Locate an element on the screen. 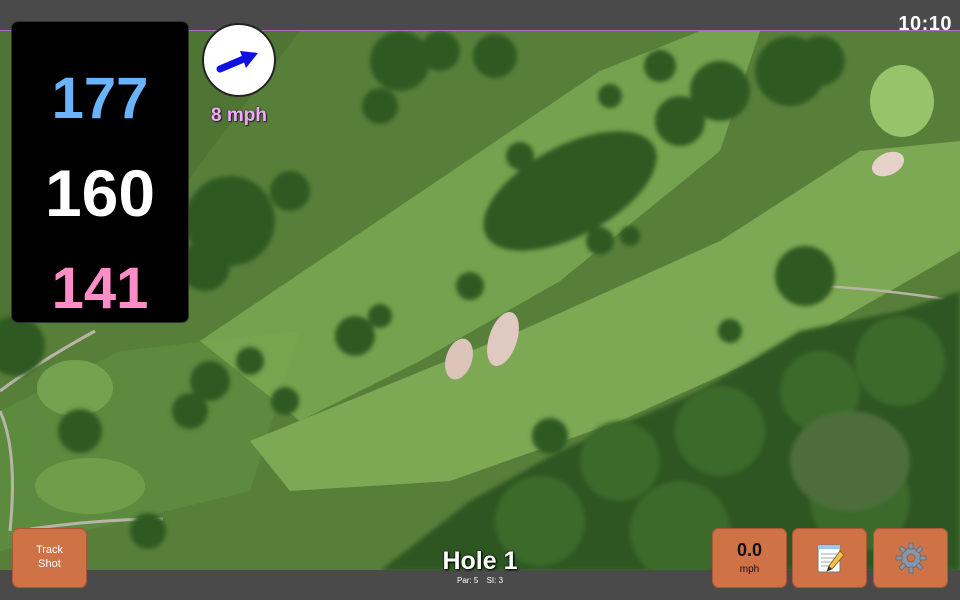  notepad-icon is located at coordinates (831, 558).